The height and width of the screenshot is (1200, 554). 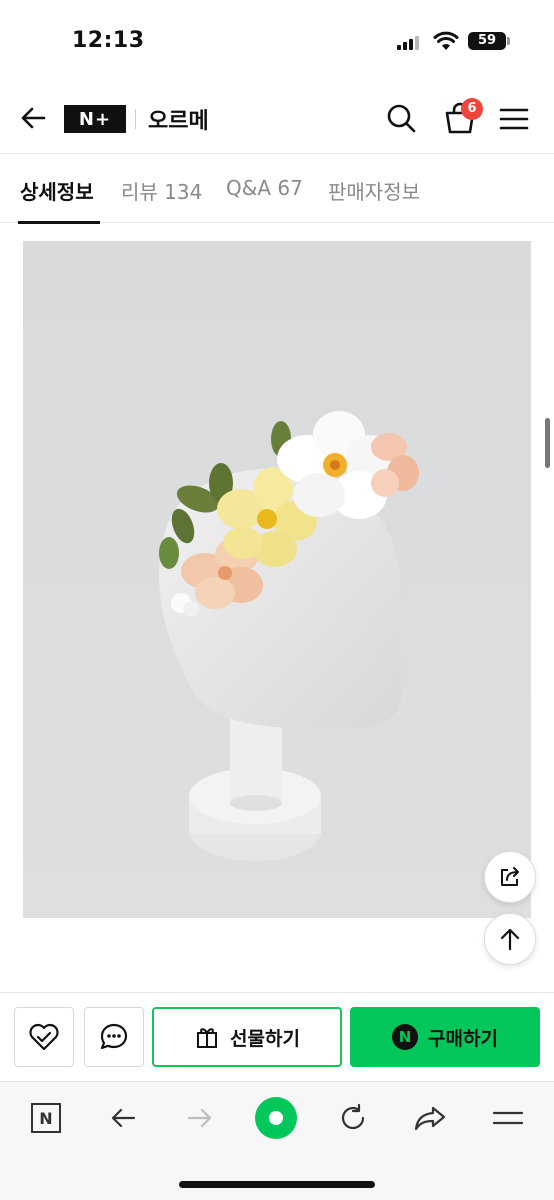 What do you see at coordinates (178, 119) in the screenshot?
I see `store-name: 오르메` at bounding box center [178, 119].